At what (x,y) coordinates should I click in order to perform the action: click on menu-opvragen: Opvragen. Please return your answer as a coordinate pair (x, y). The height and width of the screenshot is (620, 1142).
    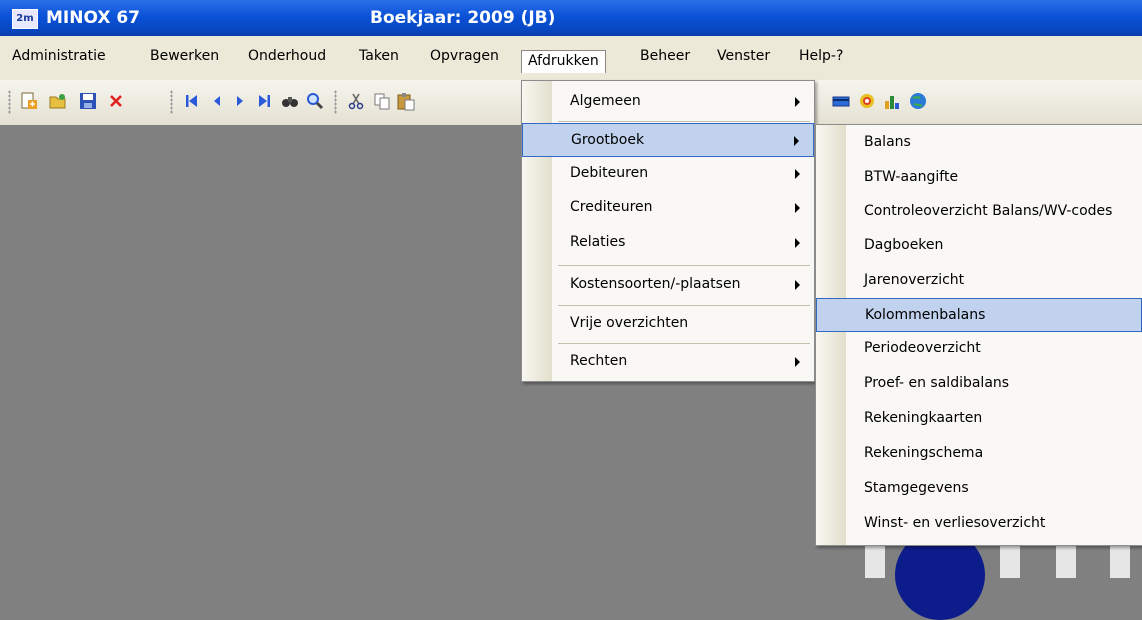
    Looking at the image, I should click on (464, 57).